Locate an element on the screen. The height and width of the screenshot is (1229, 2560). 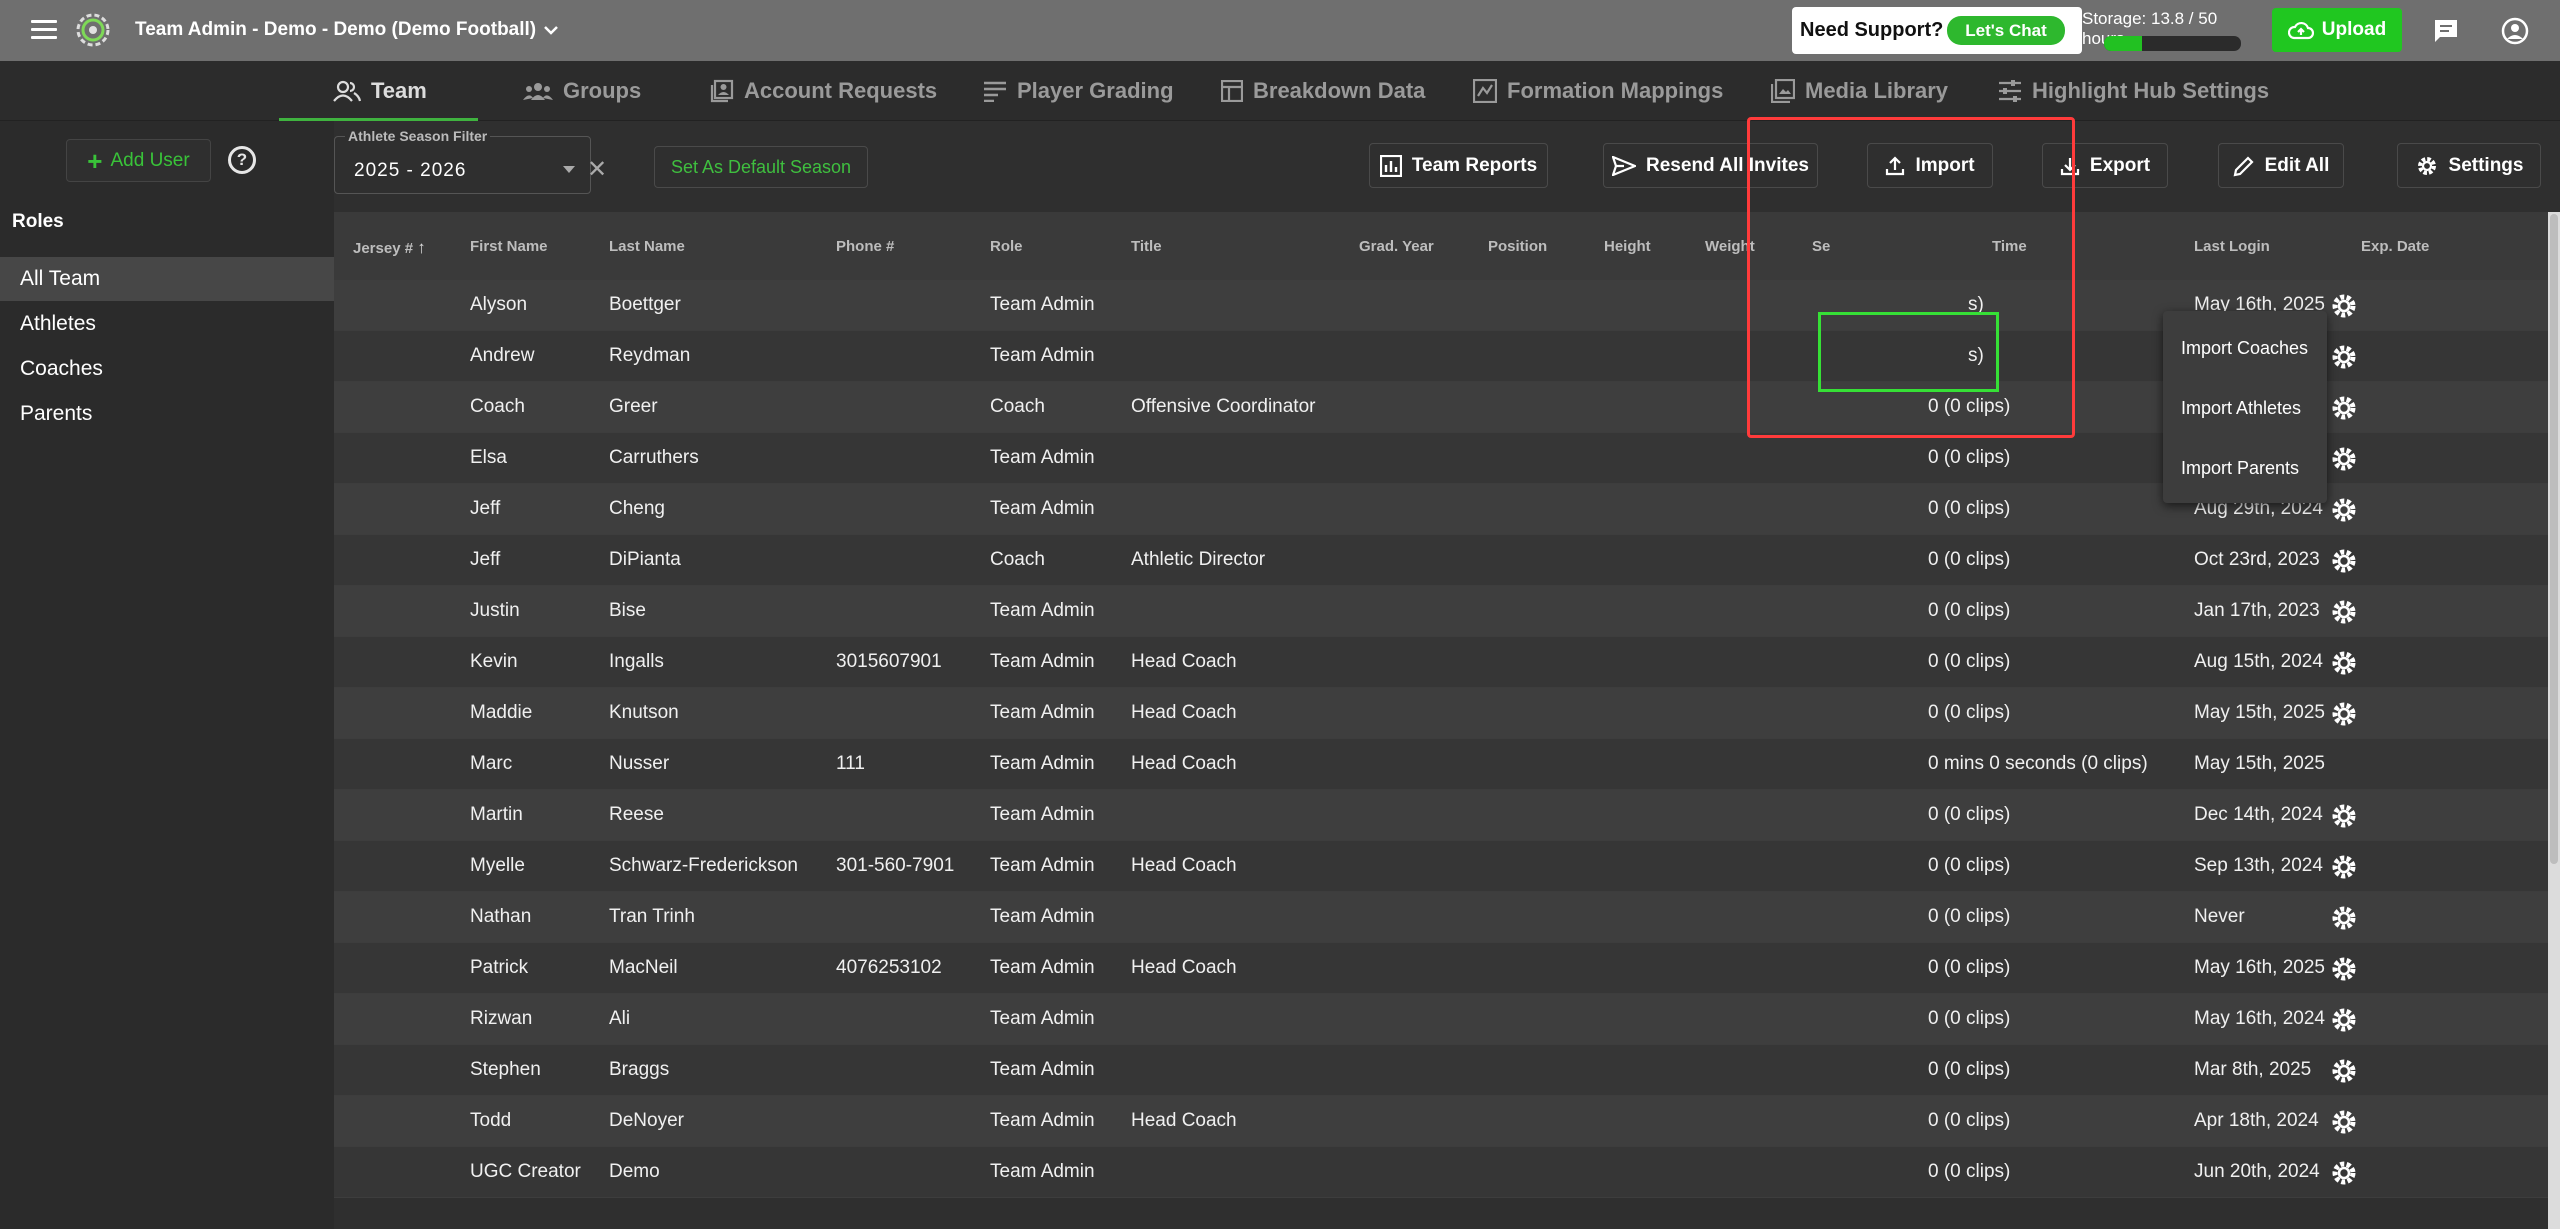
scrollbar is located at coordinates (2554, 720).